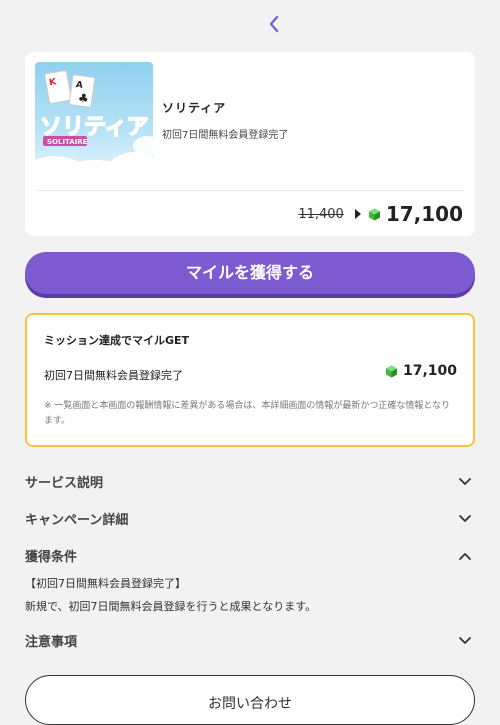  I want to click on conditions-text: 新規で、初回7日間無料会員登録を行うと成果となります。, so click(171, 606).